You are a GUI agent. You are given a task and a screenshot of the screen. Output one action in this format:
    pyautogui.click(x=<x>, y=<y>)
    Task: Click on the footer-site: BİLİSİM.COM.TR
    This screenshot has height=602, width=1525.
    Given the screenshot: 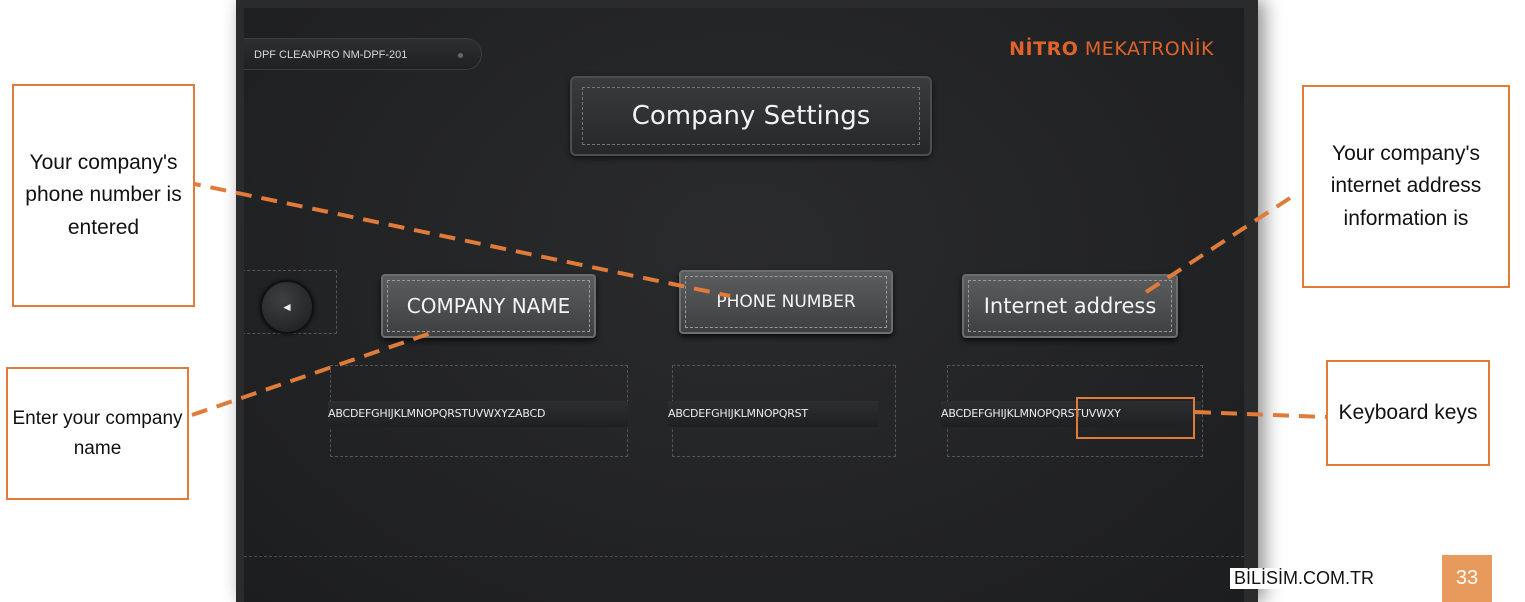 What is the action you would take?
    pyautogui.click(x=1304, y=578)
    